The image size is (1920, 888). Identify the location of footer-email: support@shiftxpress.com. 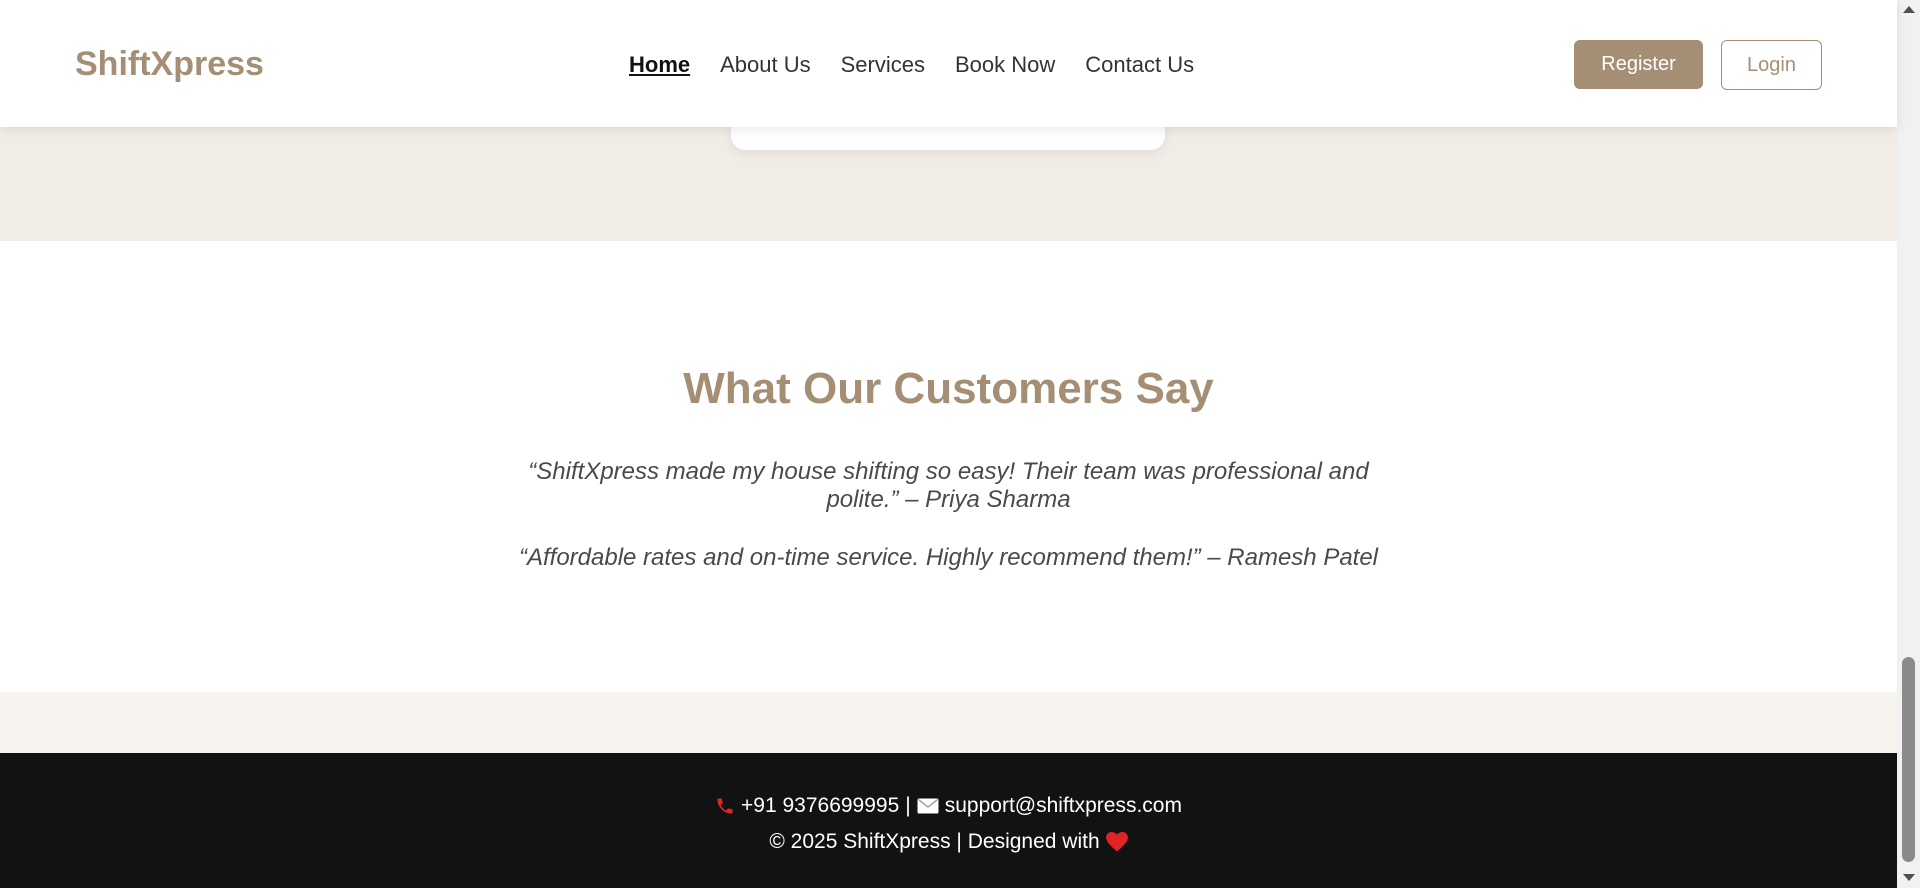
(1063, 806).